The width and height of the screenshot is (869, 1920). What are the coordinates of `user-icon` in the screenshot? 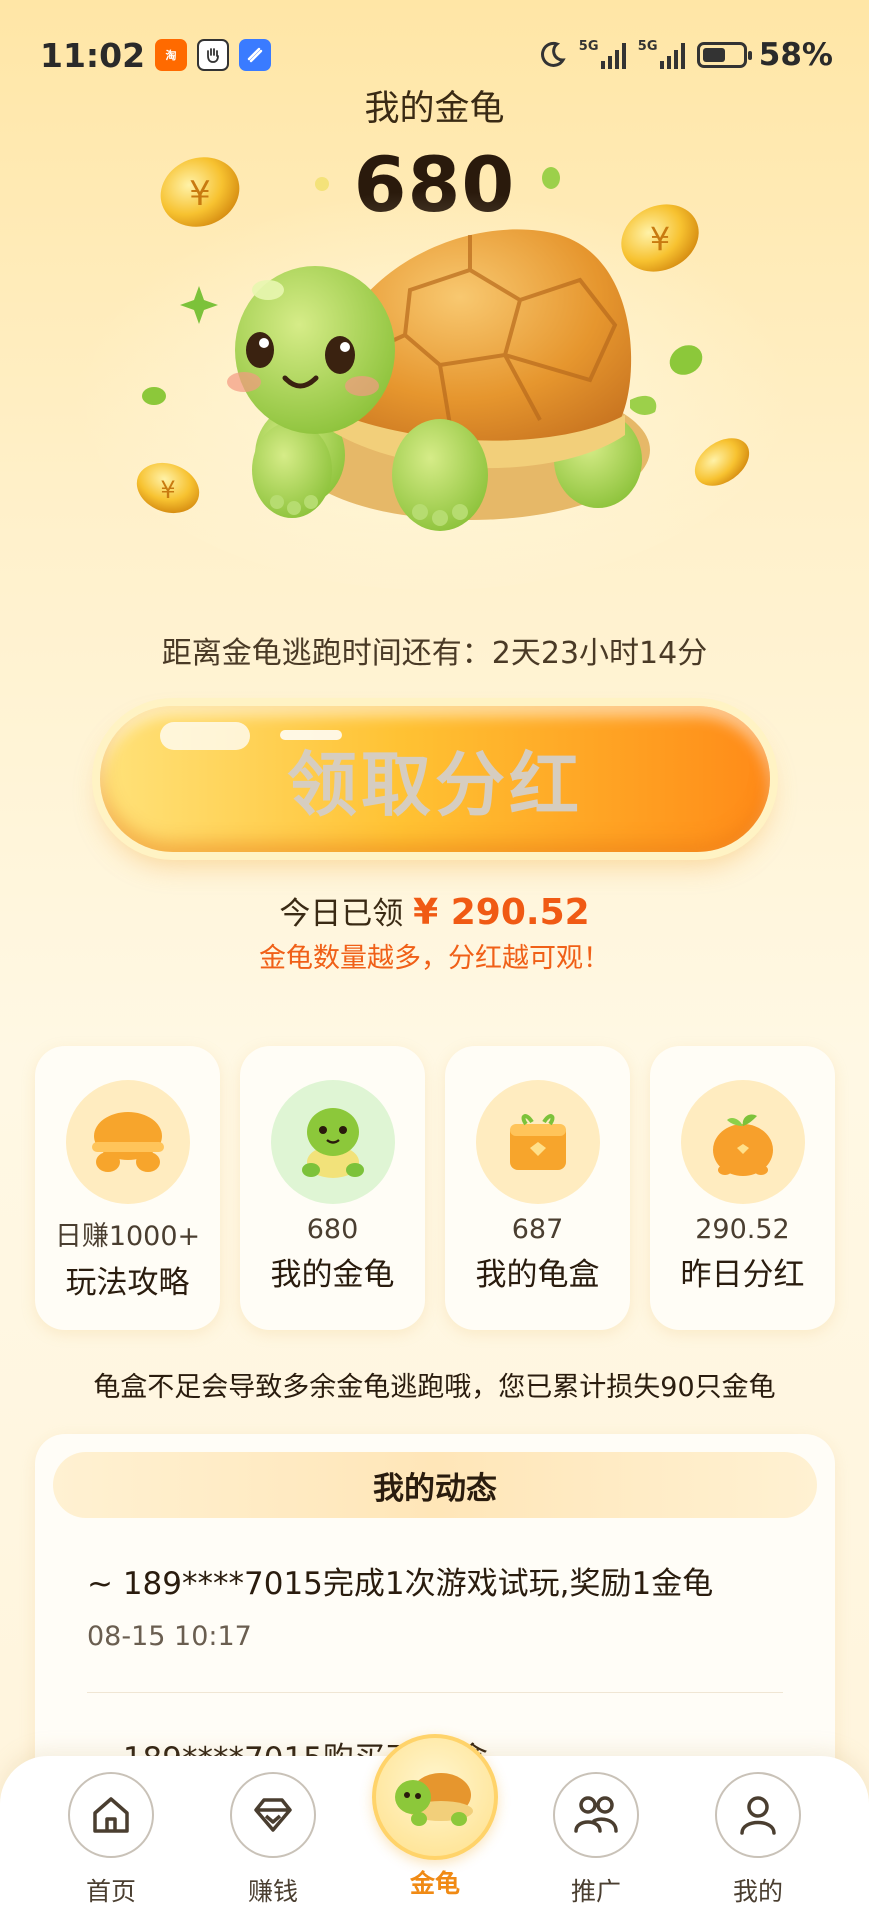 It's located at (758, 1815).